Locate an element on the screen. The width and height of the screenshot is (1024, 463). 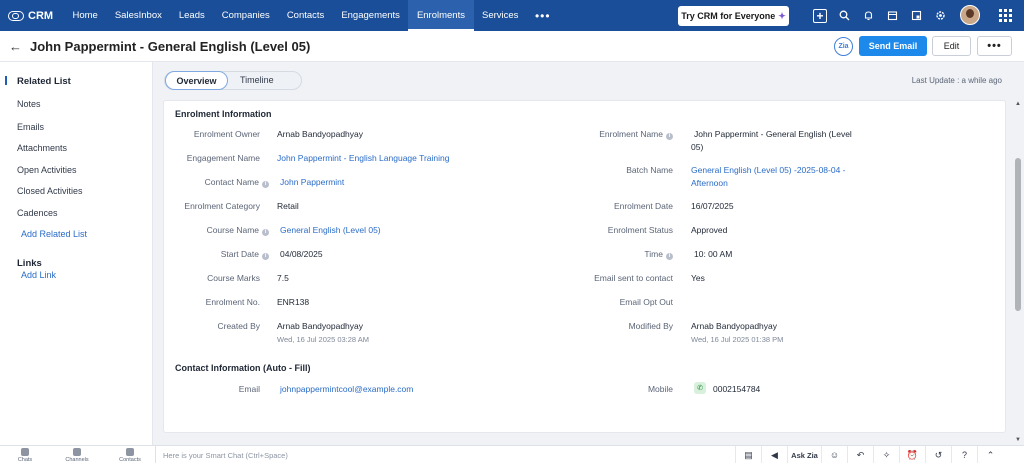
enrolment-info-title: Enrolment Information is located at coordinates (223, 114).